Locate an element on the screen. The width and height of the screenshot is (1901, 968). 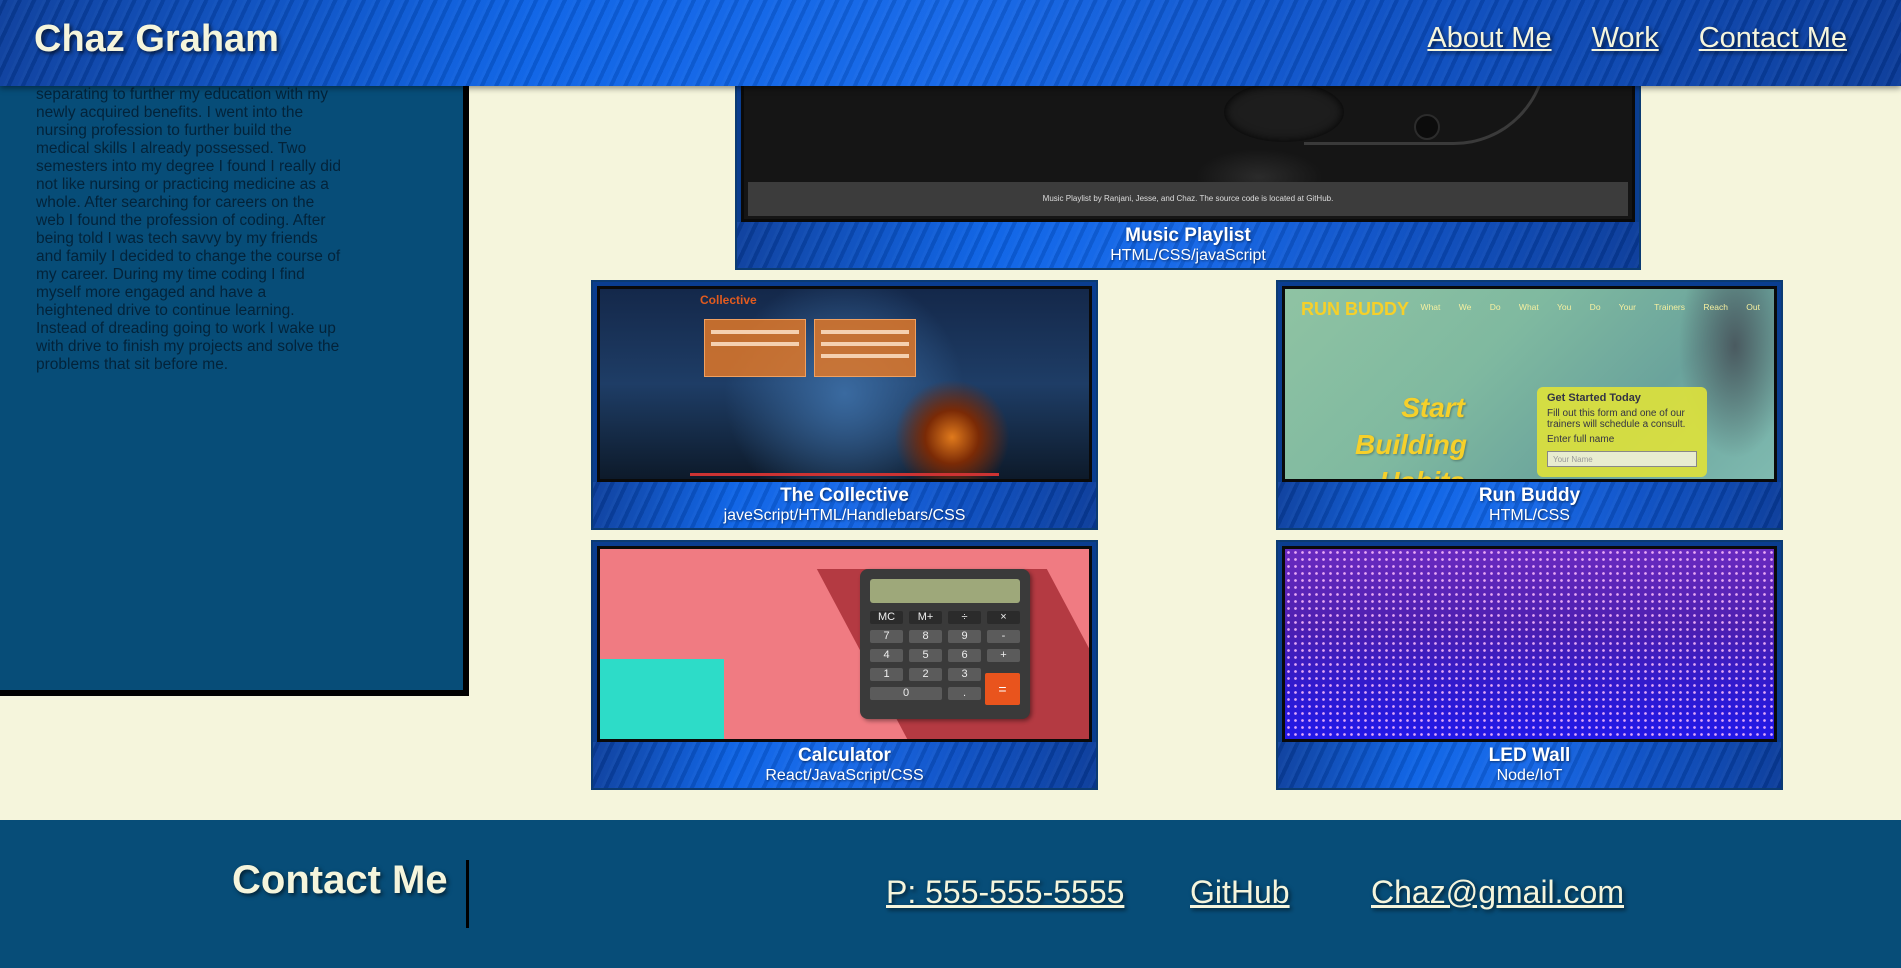
login-form-mock is located at coordinates (755, 348).